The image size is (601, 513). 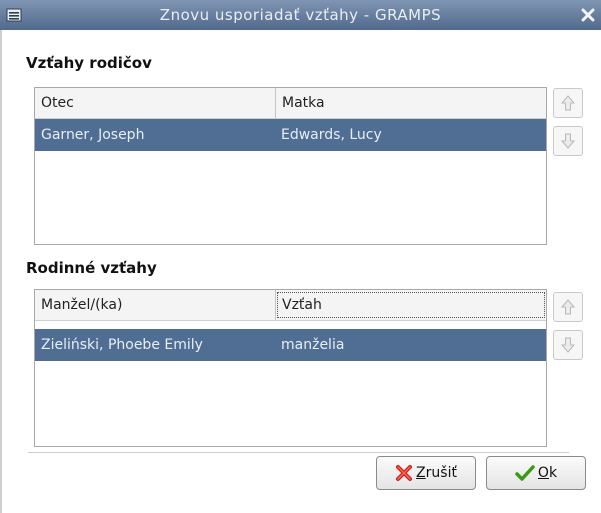 I want to click on parents-move-down-button, so click(x=568, y=141).